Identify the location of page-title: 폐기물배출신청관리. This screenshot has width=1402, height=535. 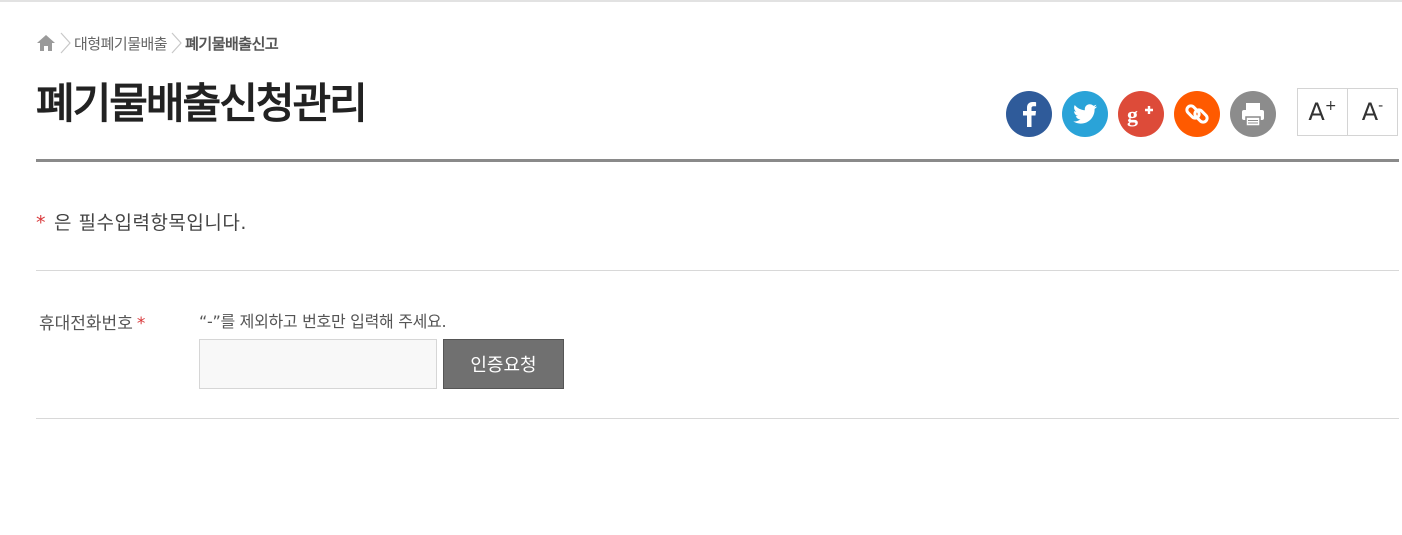
(202, 103).